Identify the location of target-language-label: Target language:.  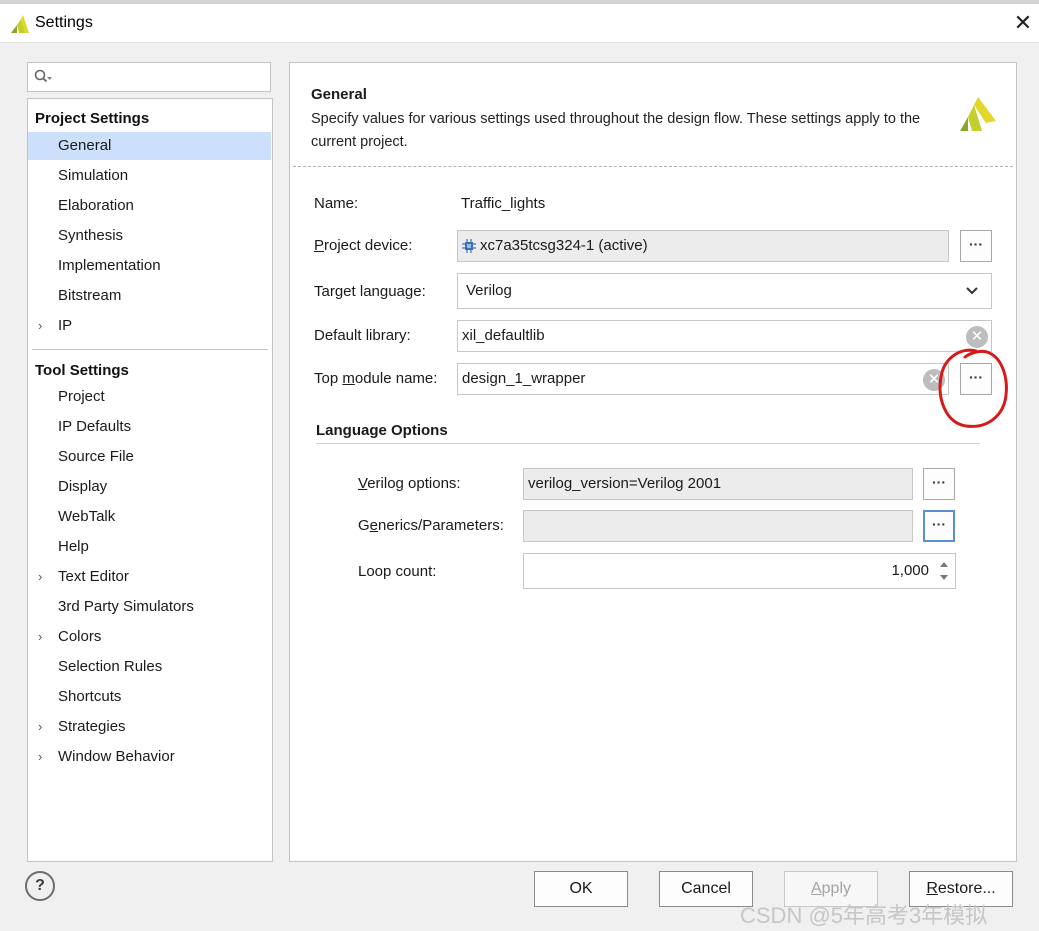
(370, 291).